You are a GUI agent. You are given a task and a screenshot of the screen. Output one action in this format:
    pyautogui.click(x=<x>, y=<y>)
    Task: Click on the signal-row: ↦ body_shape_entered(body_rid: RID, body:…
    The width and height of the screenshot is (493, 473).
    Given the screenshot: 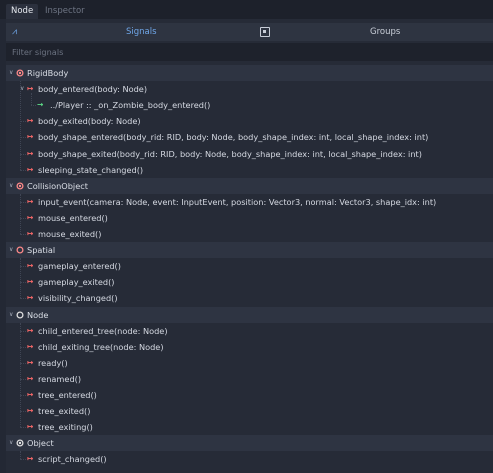 What is the action you would take?
    pyautogui.click(x=249, y=137)
    